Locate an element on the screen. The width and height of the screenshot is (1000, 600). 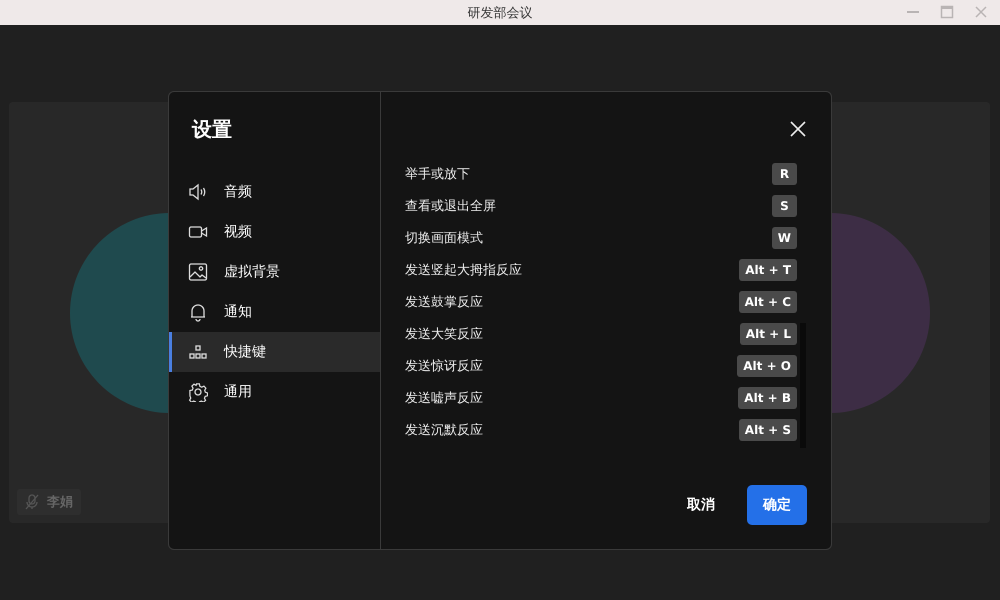
shortcut-label: 发送竖起大拇指反应 is located at coordinates (463, 270).